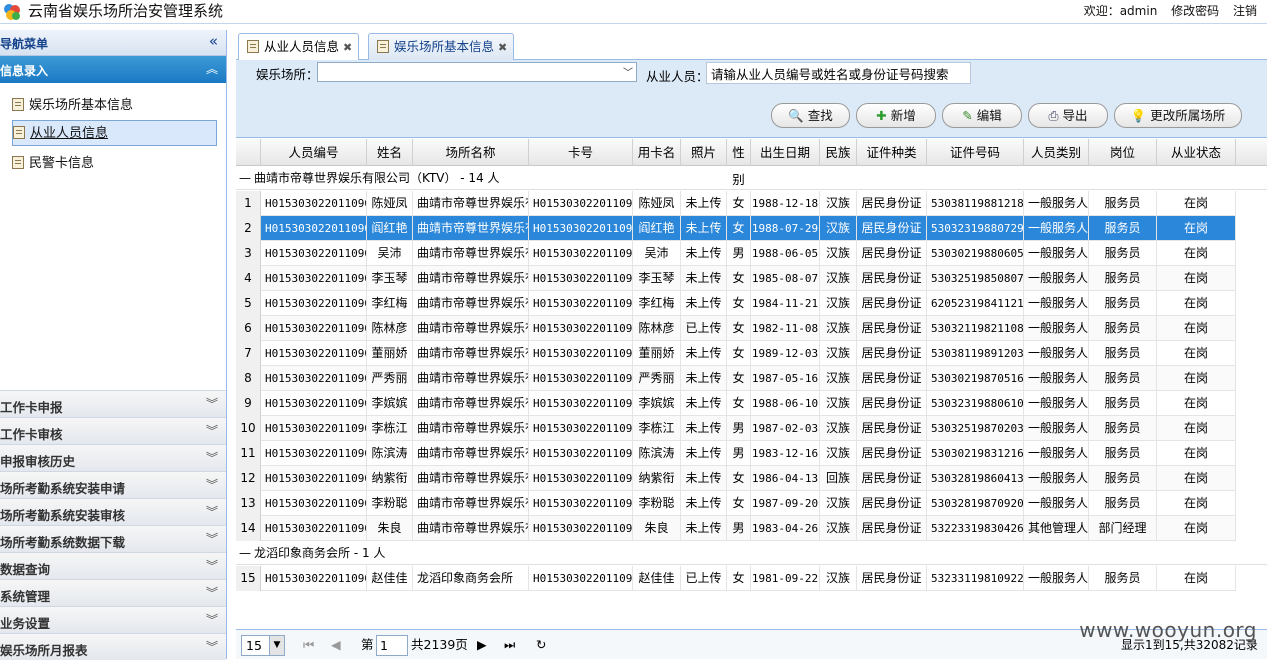 Image resolution: width=1267 pixels, height=660 pixels. What do you see at coordinates (113, 511) in the screenshot?
I see `accordion-section: 场所考勤系统安装审核 ︾` at bounding box center [113, 511].